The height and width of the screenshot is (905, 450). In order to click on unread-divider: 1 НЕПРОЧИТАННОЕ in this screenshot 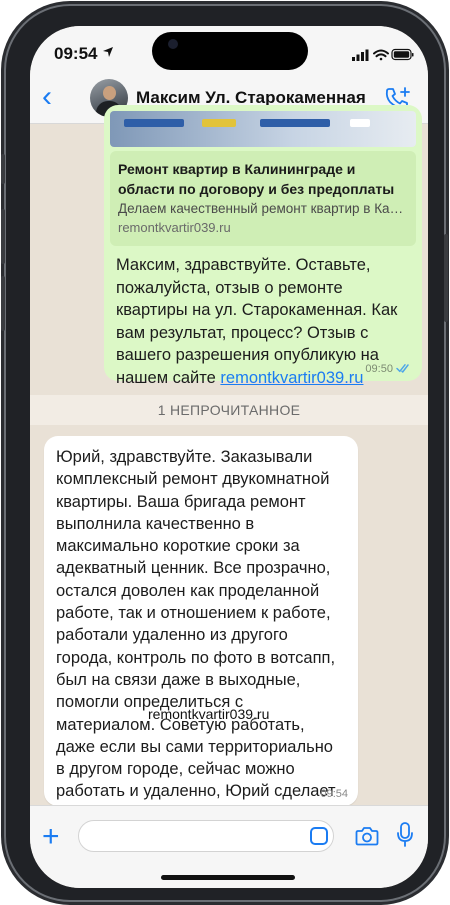, I will do `click(229, 410)`.